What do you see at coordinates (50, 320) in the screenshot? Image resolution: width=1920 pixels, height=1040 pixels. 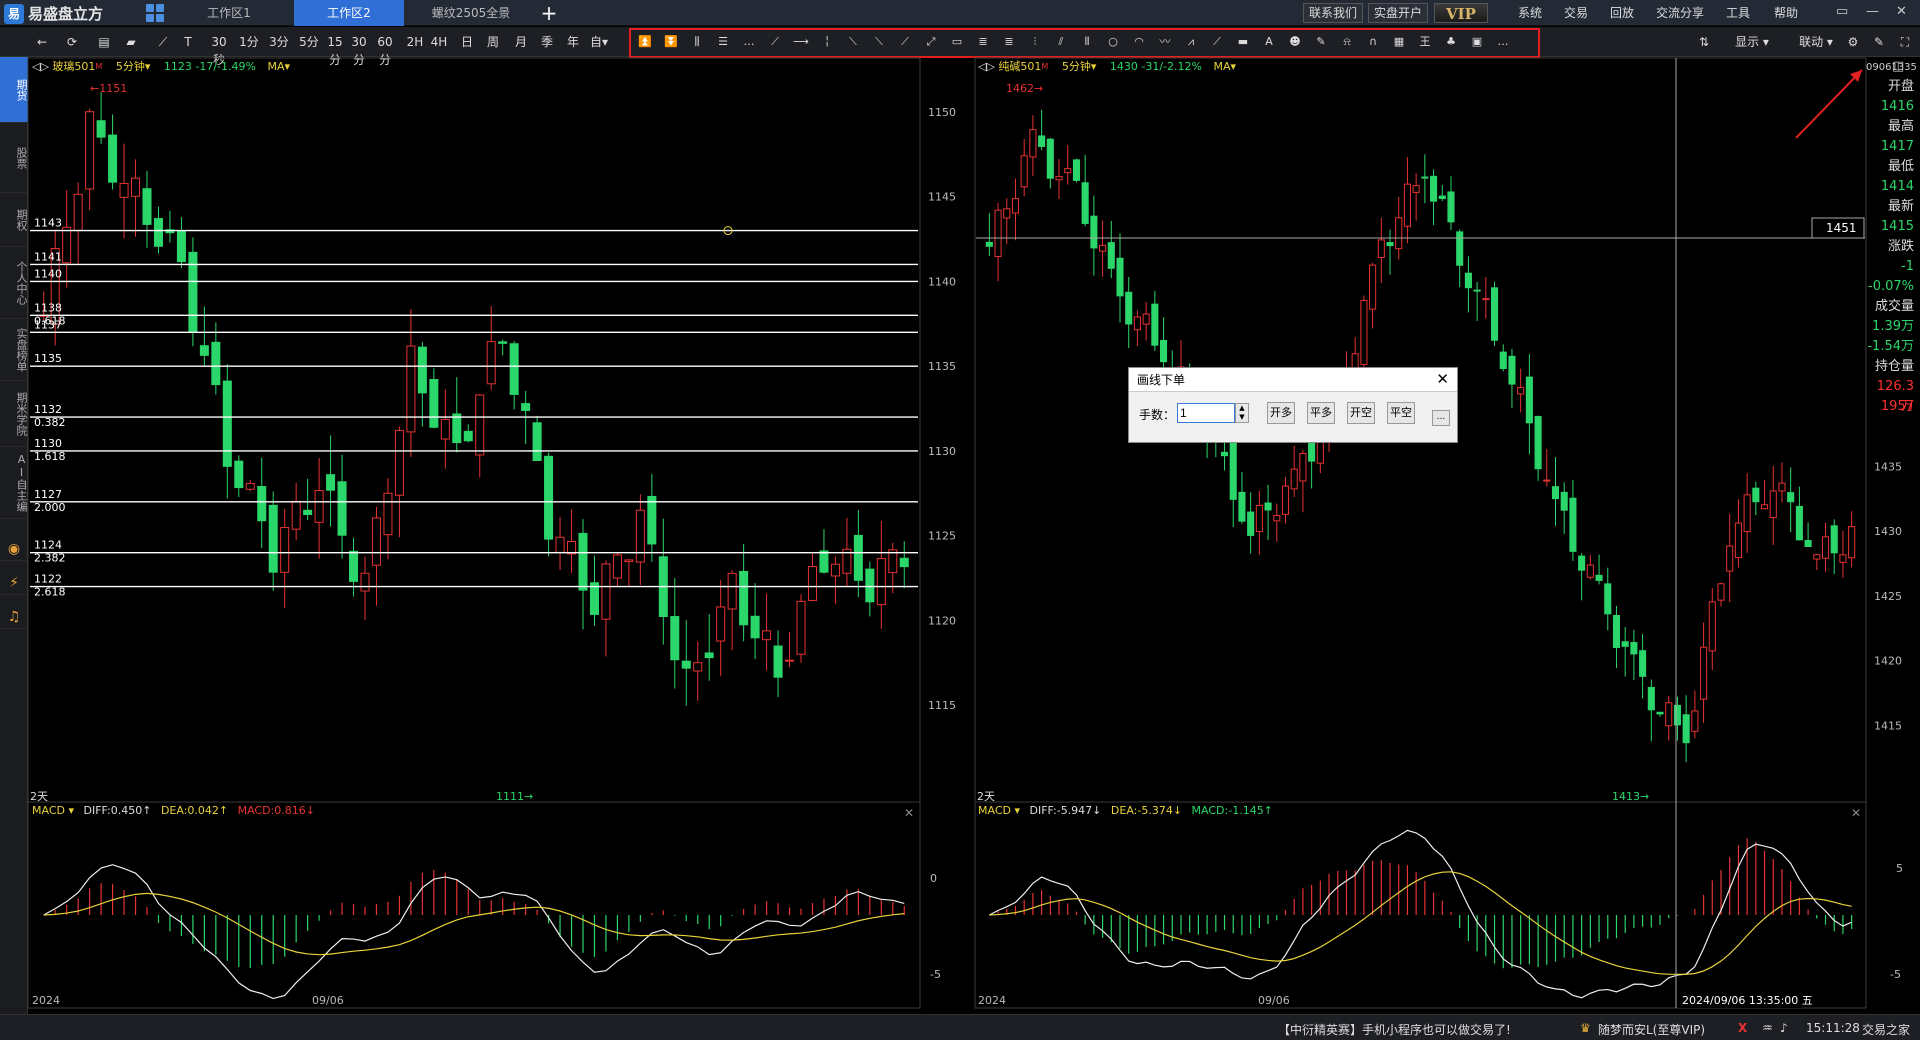 I see `left-fib-ratio-3: 0.618` at bounding box center [50, 320].